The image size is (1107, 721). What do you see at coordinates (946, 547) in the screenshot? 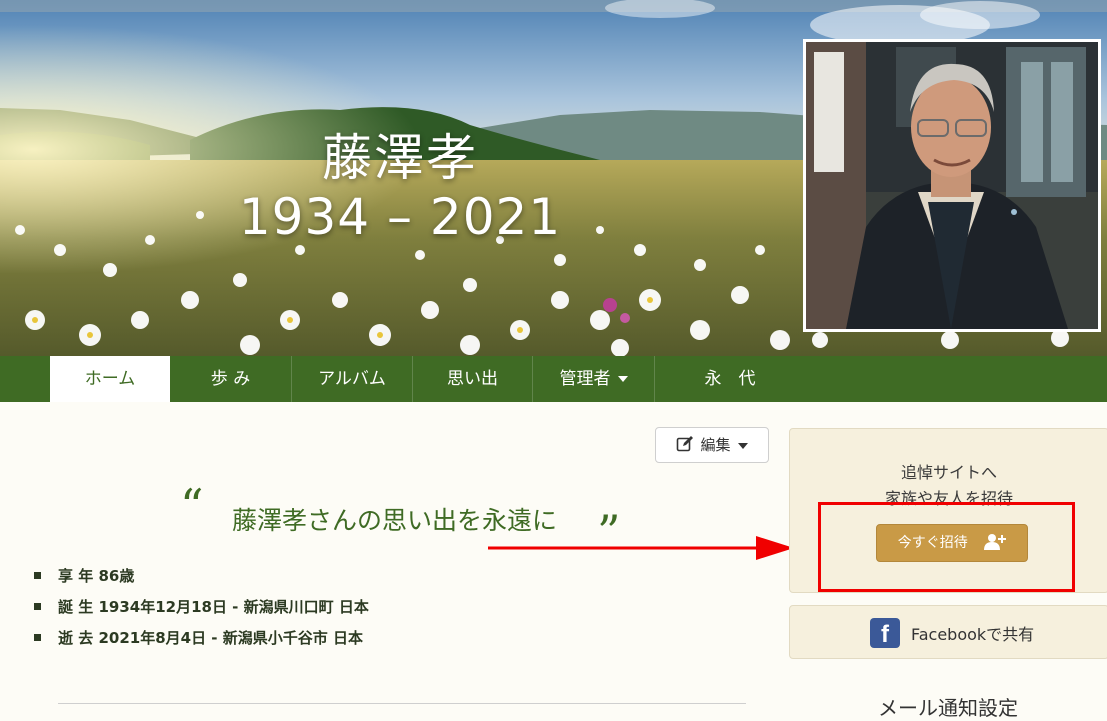
I see `annotation-highlight-box` at bounding box center [946, 547].